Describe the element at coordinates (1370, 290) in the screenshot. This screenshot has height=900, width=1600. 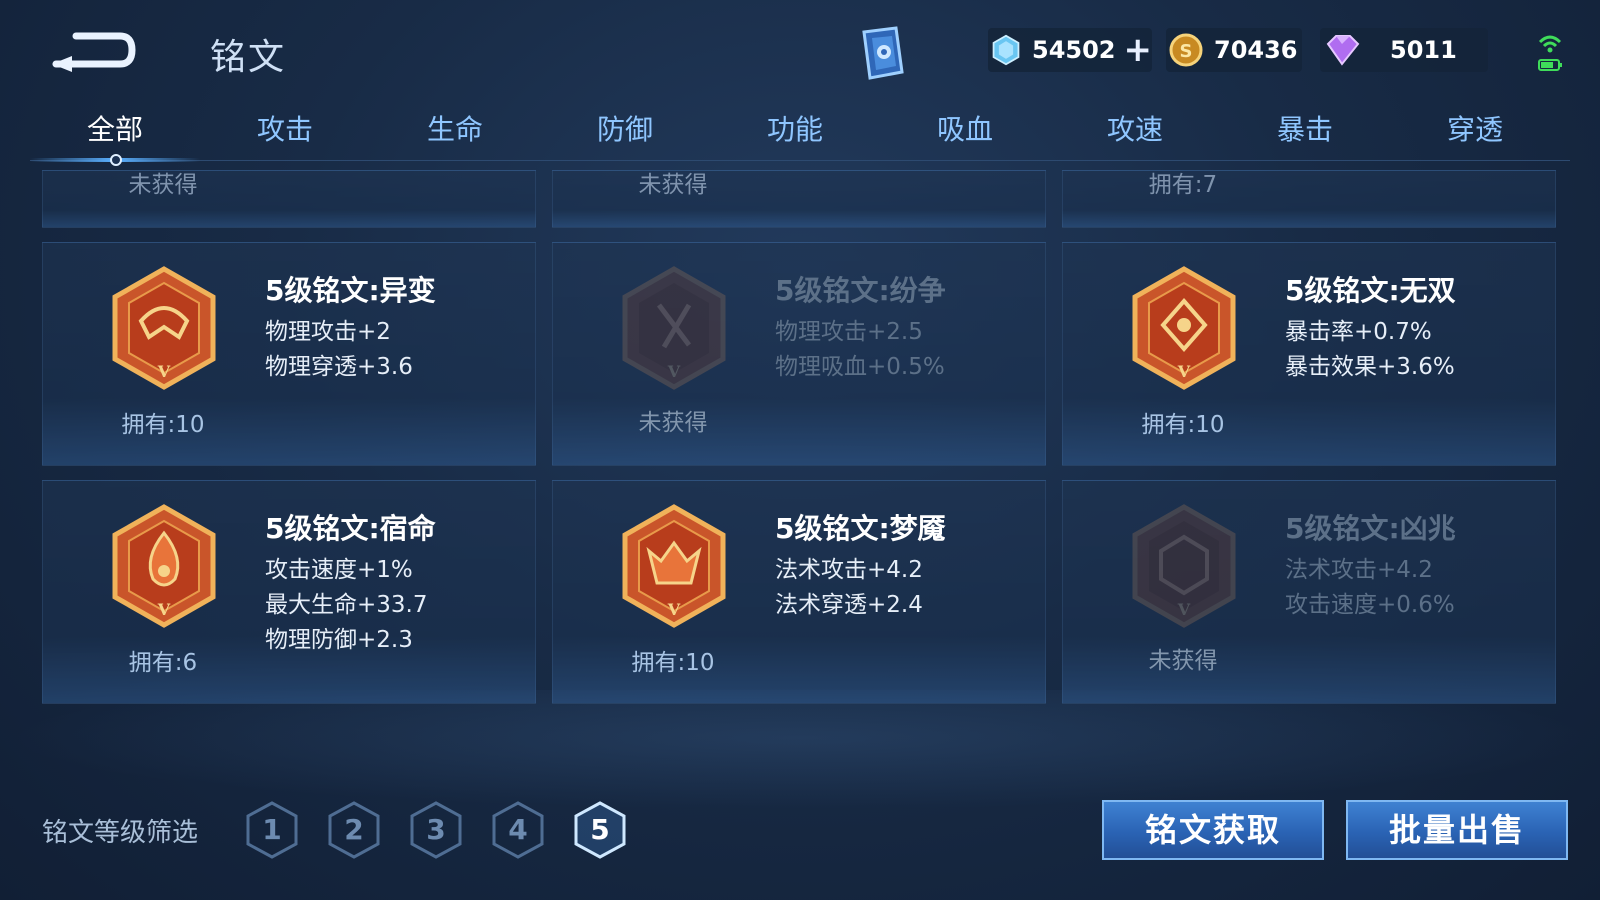
I see `inscription-name: 5级铭文:无双` at that location.